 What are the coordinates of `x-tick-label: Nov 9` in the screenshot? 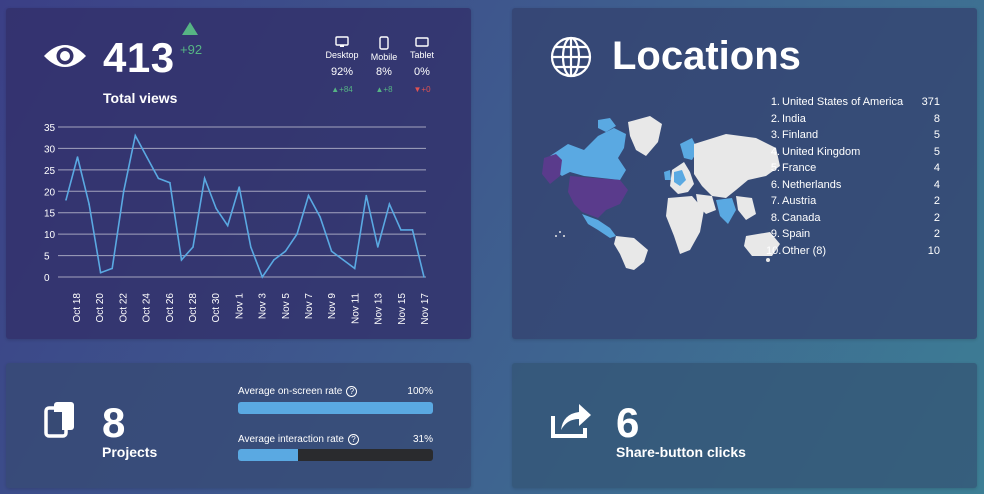 It's located at (332, 306).